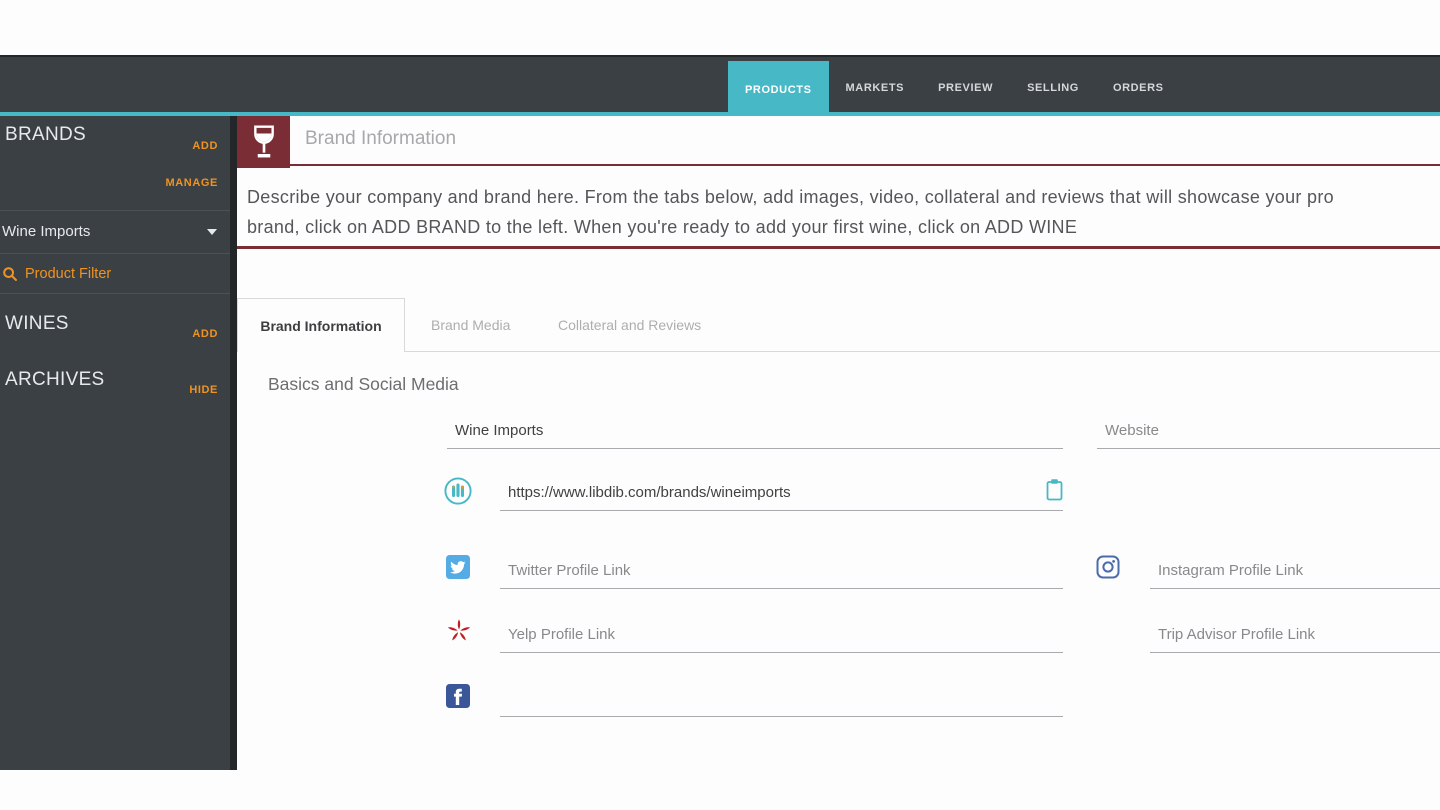 This screenshot has height=810, width=1440. Describe the element at coordinates (212, 231) in the screenshot. I see `caret-down-icon` at that location.